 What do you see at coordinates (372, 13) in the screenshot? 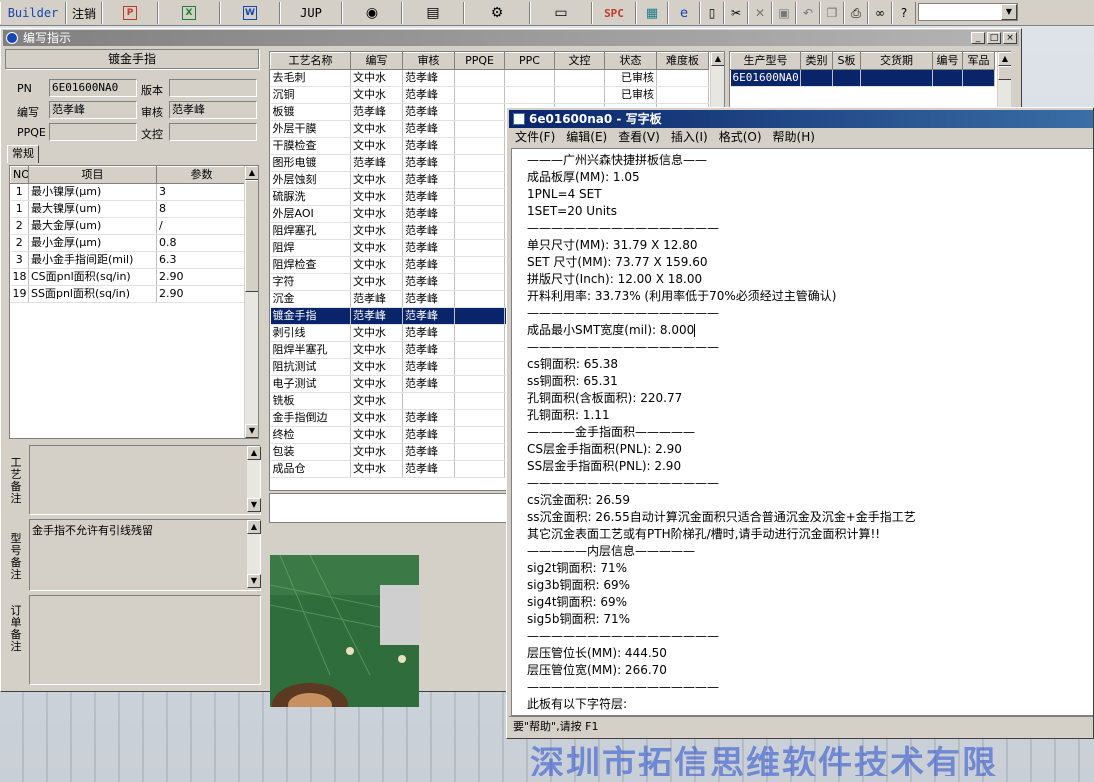
I see `view-button: ◉` at bounding box center [372, 13].